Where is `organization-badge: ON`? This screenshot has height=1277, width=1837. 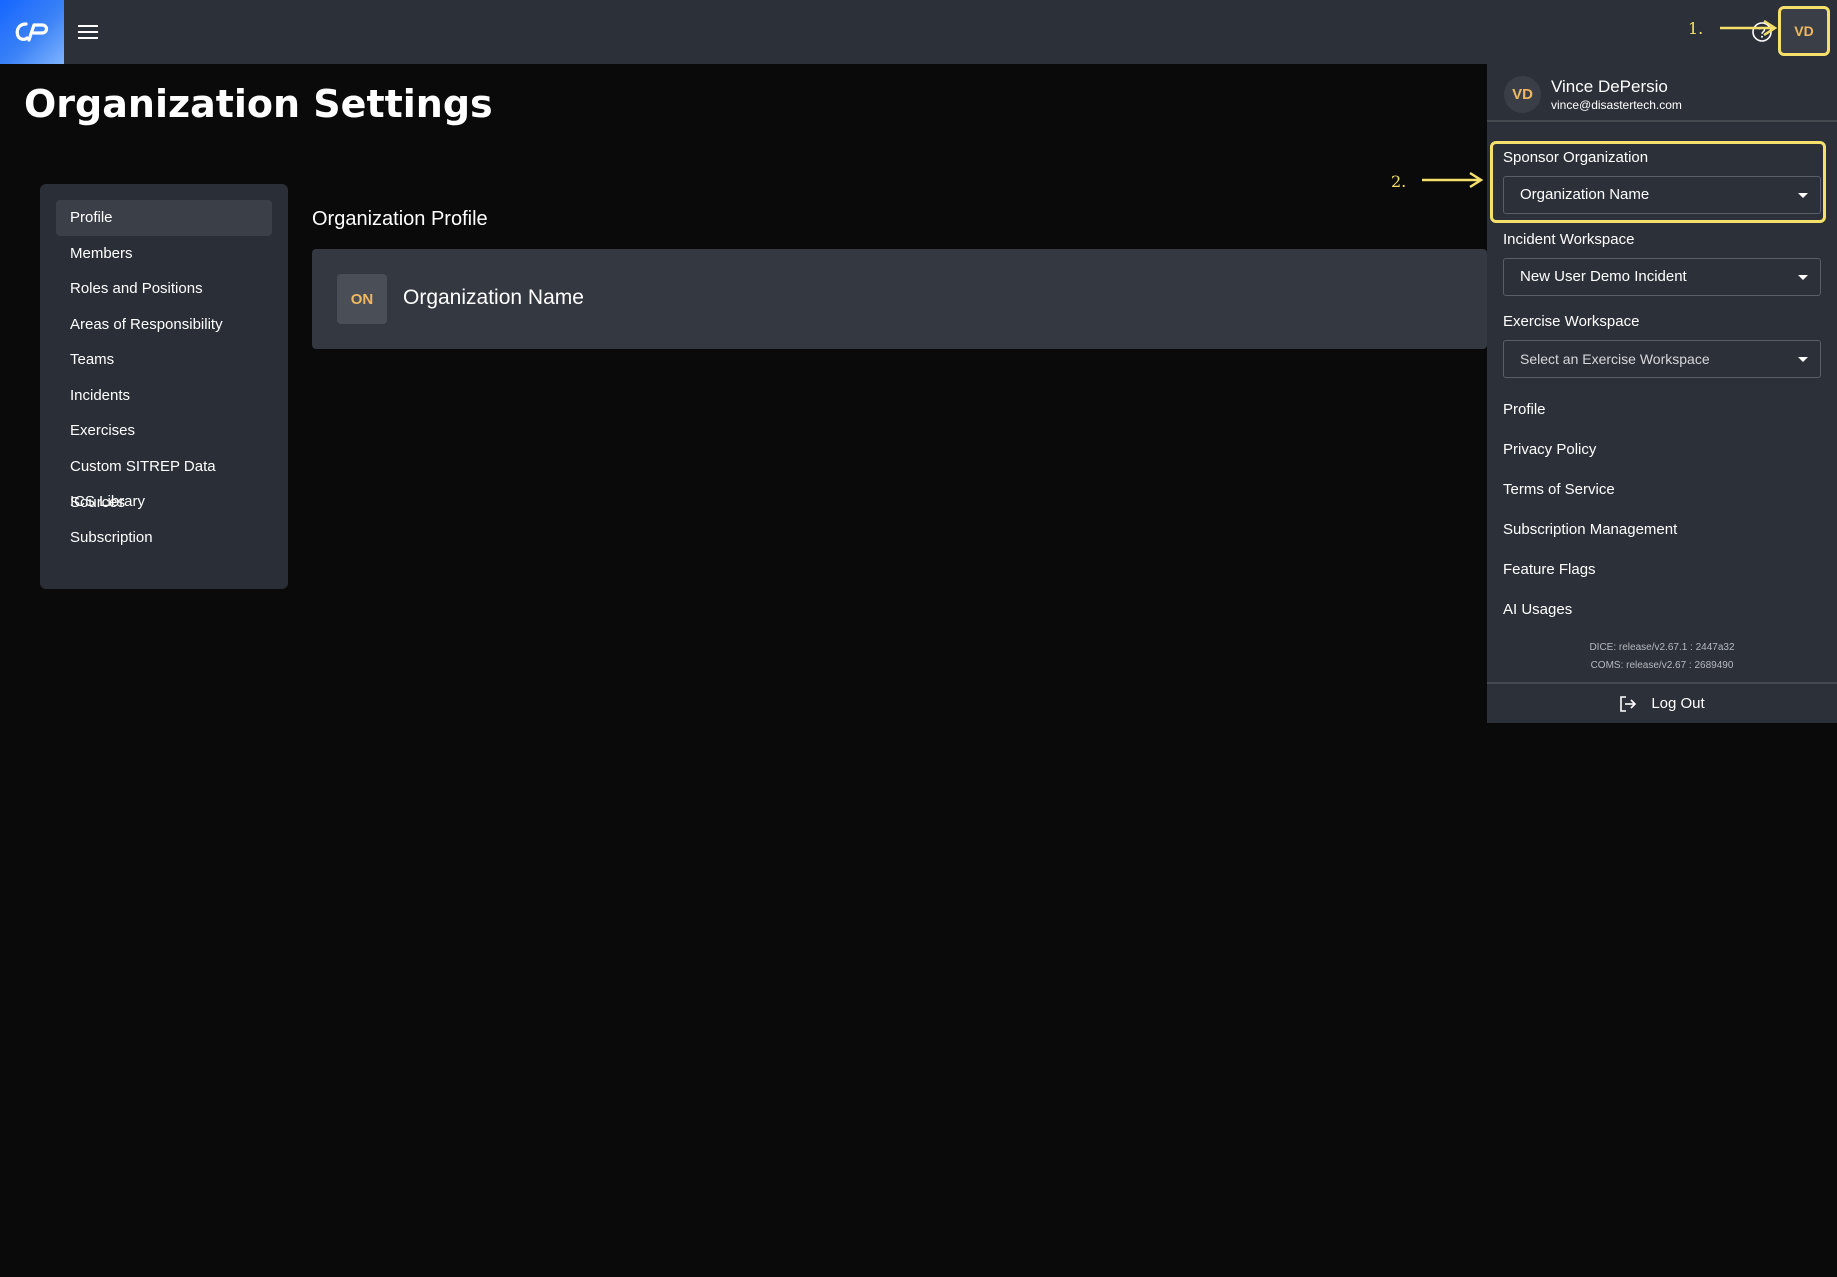 organization-badge: ON is located at coordinates (362, 299).